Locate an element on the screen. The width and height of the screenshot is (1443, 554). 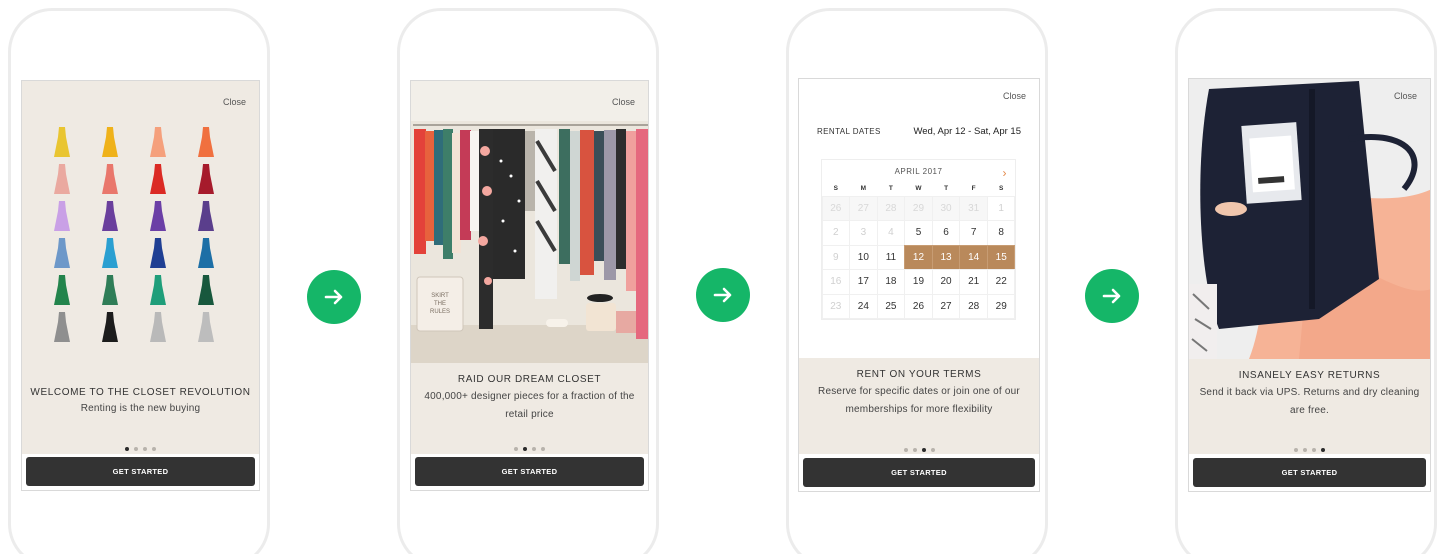
caption-title: INSANELY EASY RETURNS is located at coordinates (1309, 375).